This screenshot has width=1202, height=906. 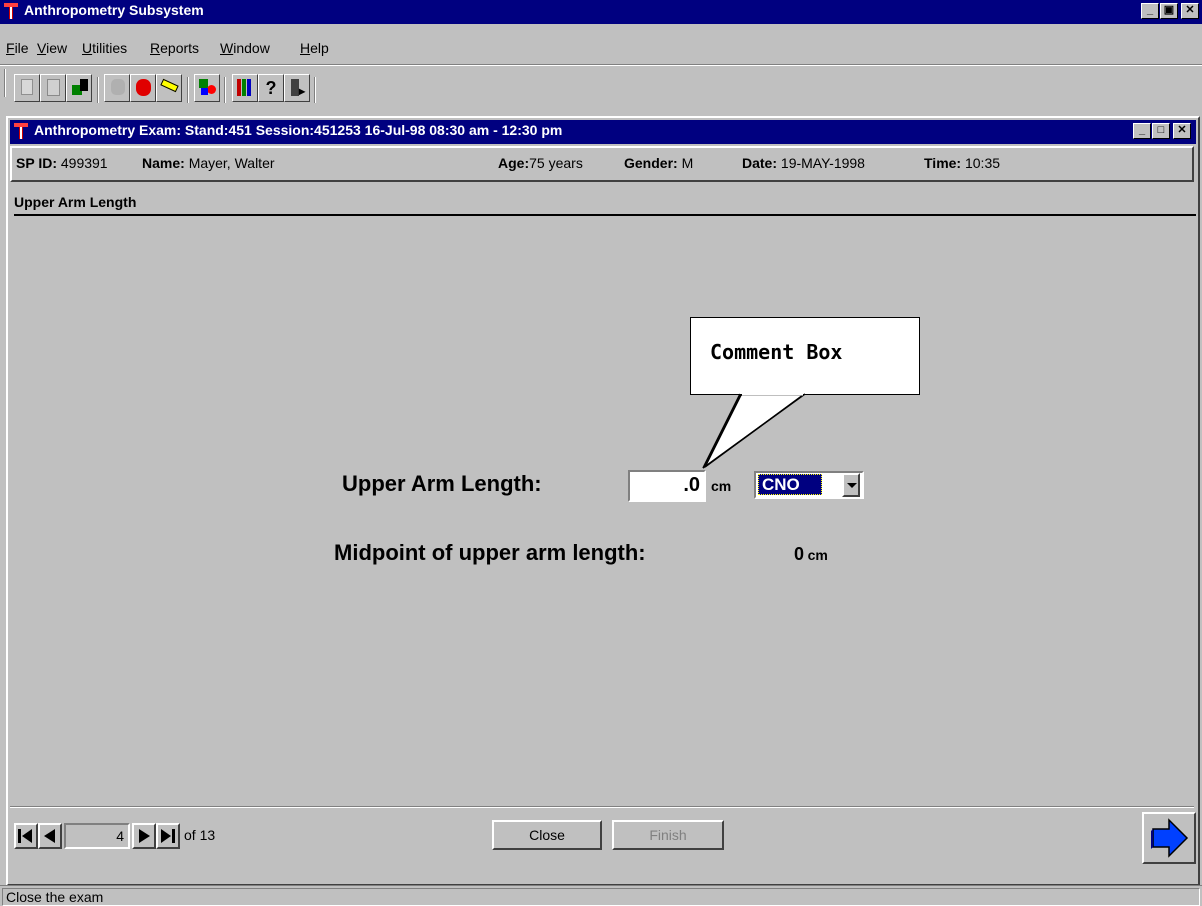 I want to click on menu-help: Help, so click(x=314, y=48).